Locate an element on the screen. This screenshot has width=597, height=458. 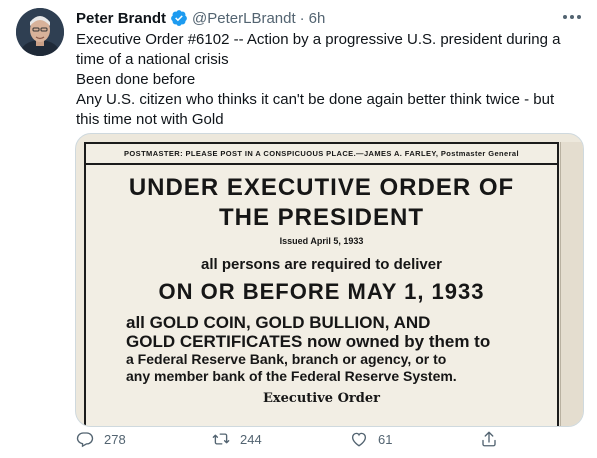
author-name: Peter Brandt is located at coordinates (121, 18).